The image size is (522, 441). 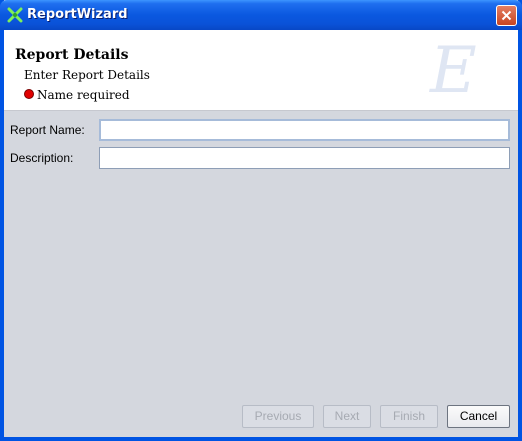 What do you see at coordinates (261, 15) in the screenshot?
I see `title-bar: ReportWizard` at bounding box center [261, 15].